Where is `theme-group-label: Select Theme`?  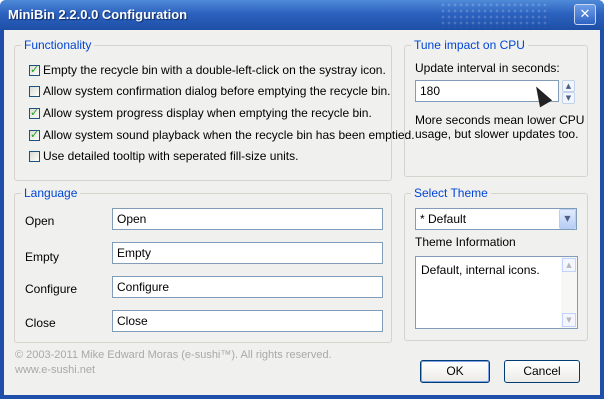
theme-group-label: Select Theme is located at coordinates (451, 193).